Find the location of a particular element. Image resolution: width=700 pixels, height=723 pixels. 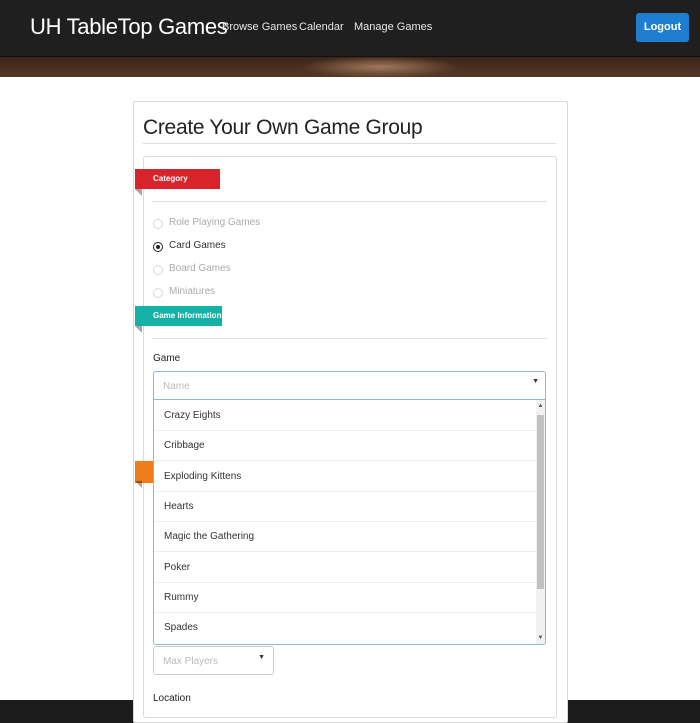

game-information-divider is located at coordinates (349, 338).